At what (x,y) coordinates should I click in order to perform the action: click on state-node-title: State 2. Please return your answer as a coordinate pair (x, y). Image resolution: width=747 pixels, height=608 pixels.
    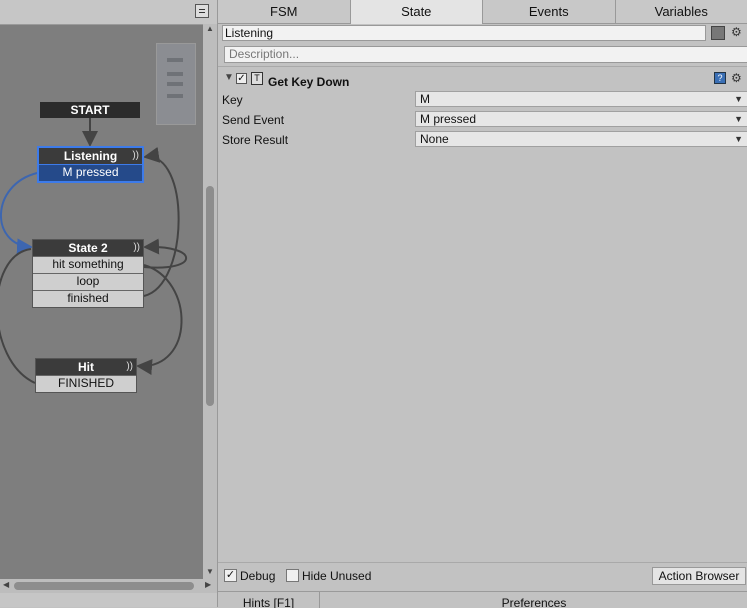
    Looking at the image, I should click on (87, 248).